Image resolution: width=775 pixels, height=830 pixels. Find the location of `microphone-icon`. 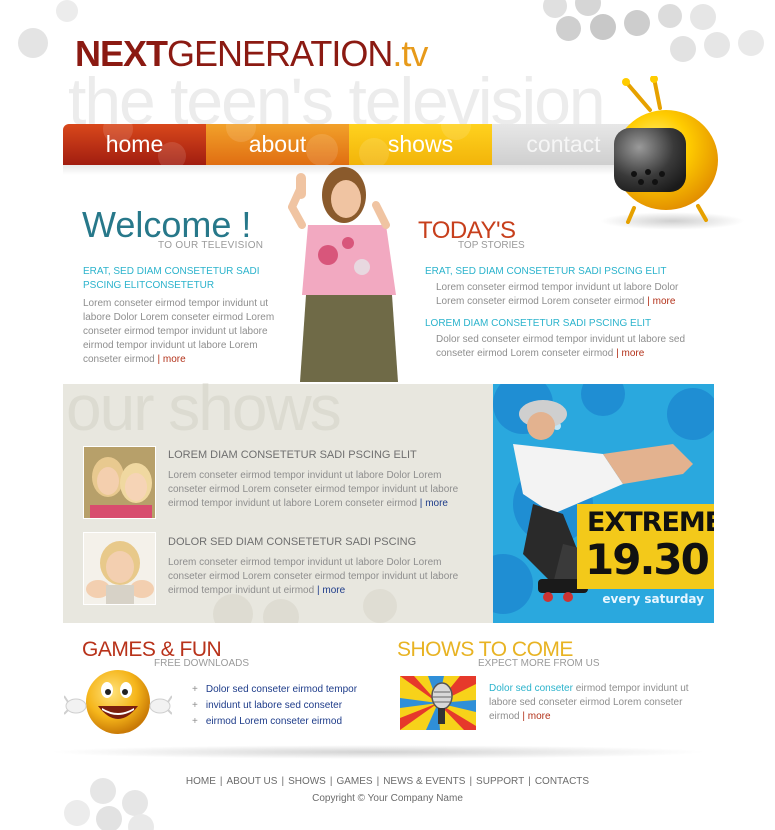

microphone-icon is located at coordinates (438, 703).